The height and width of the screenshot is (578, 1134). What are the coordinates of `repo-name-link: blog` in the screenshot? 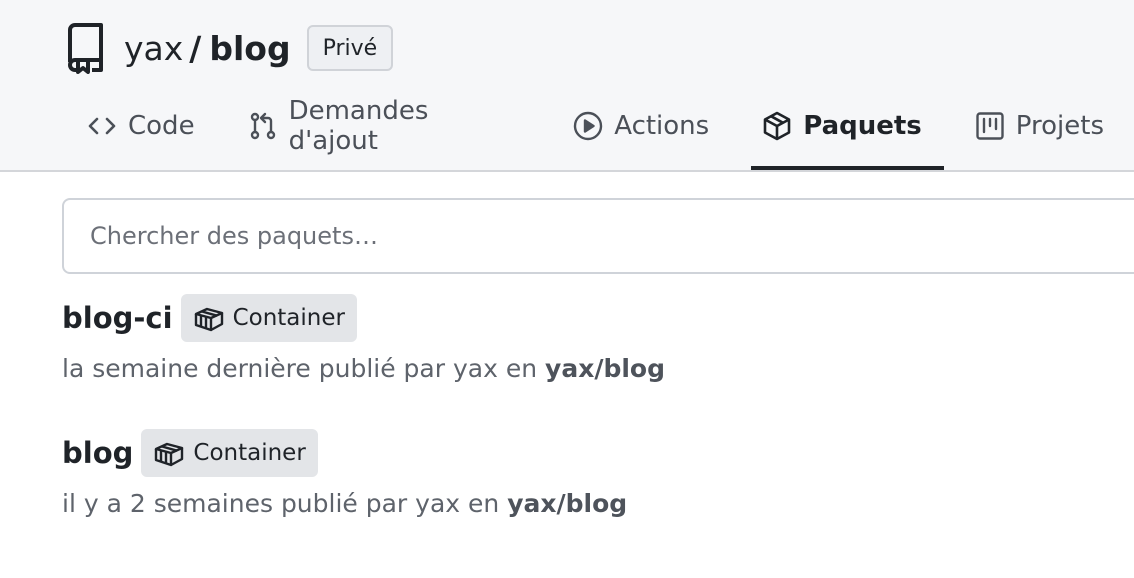 It's located at (249, 48).